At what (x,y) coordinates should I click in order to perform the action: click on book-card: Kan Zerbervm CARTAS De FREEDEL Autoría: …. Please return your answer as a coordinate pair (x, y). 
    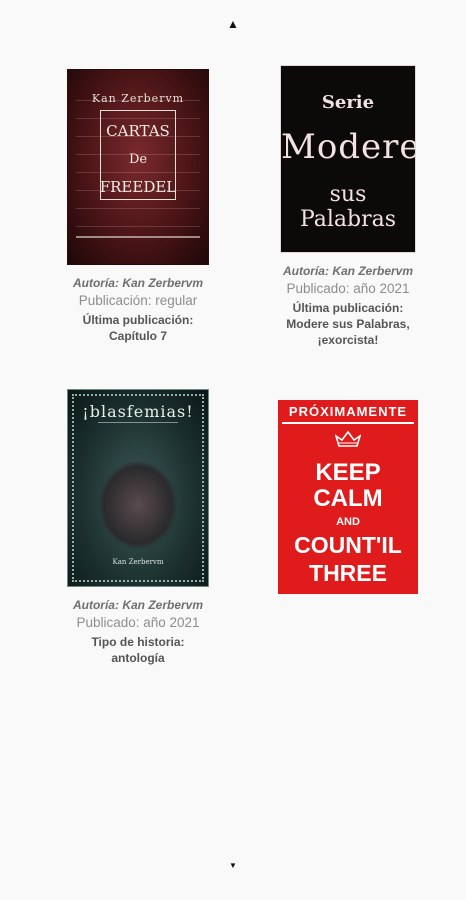
    Looking at the image, I should click on (138, 207).